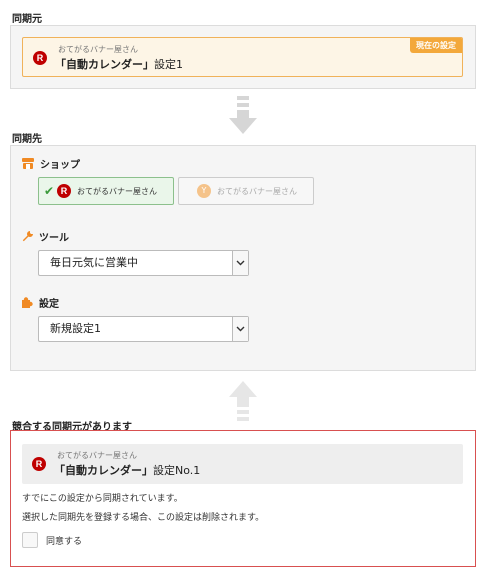  Describe the element at coordinates (27, 139) in the screenshot. I see `destination-section-title: 同期先` at that location.